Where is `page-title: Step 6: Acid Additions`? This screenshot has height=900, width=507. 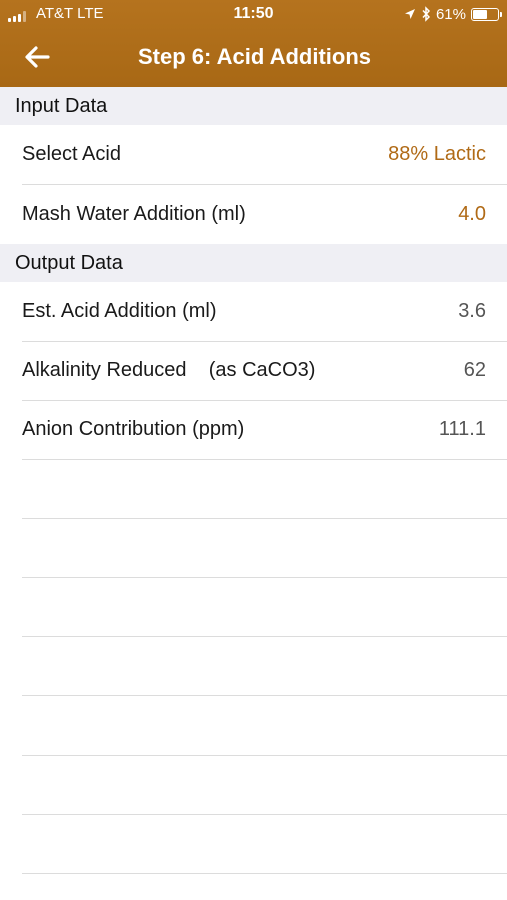
page-title: Step 6: Acid Additions is located at coordinates (254, 56).